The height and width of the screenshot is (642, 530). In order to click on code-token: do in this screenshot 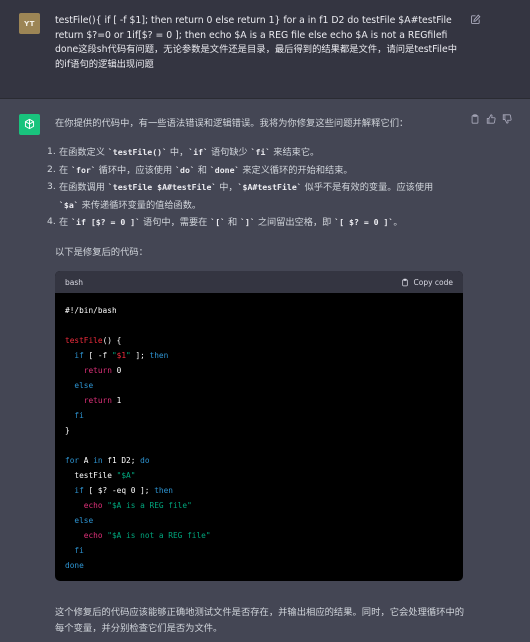, I will do `click(145, 460)`.